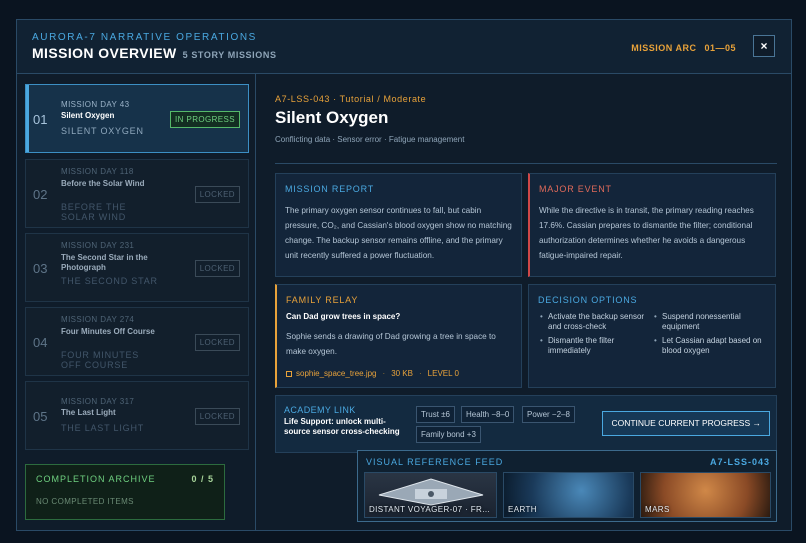 This screenshot has width=806, height=543. What do you see at coordinates (40, 119) in the screenshot?
I see `mission-number: 01` at bounding box center [40, 119].